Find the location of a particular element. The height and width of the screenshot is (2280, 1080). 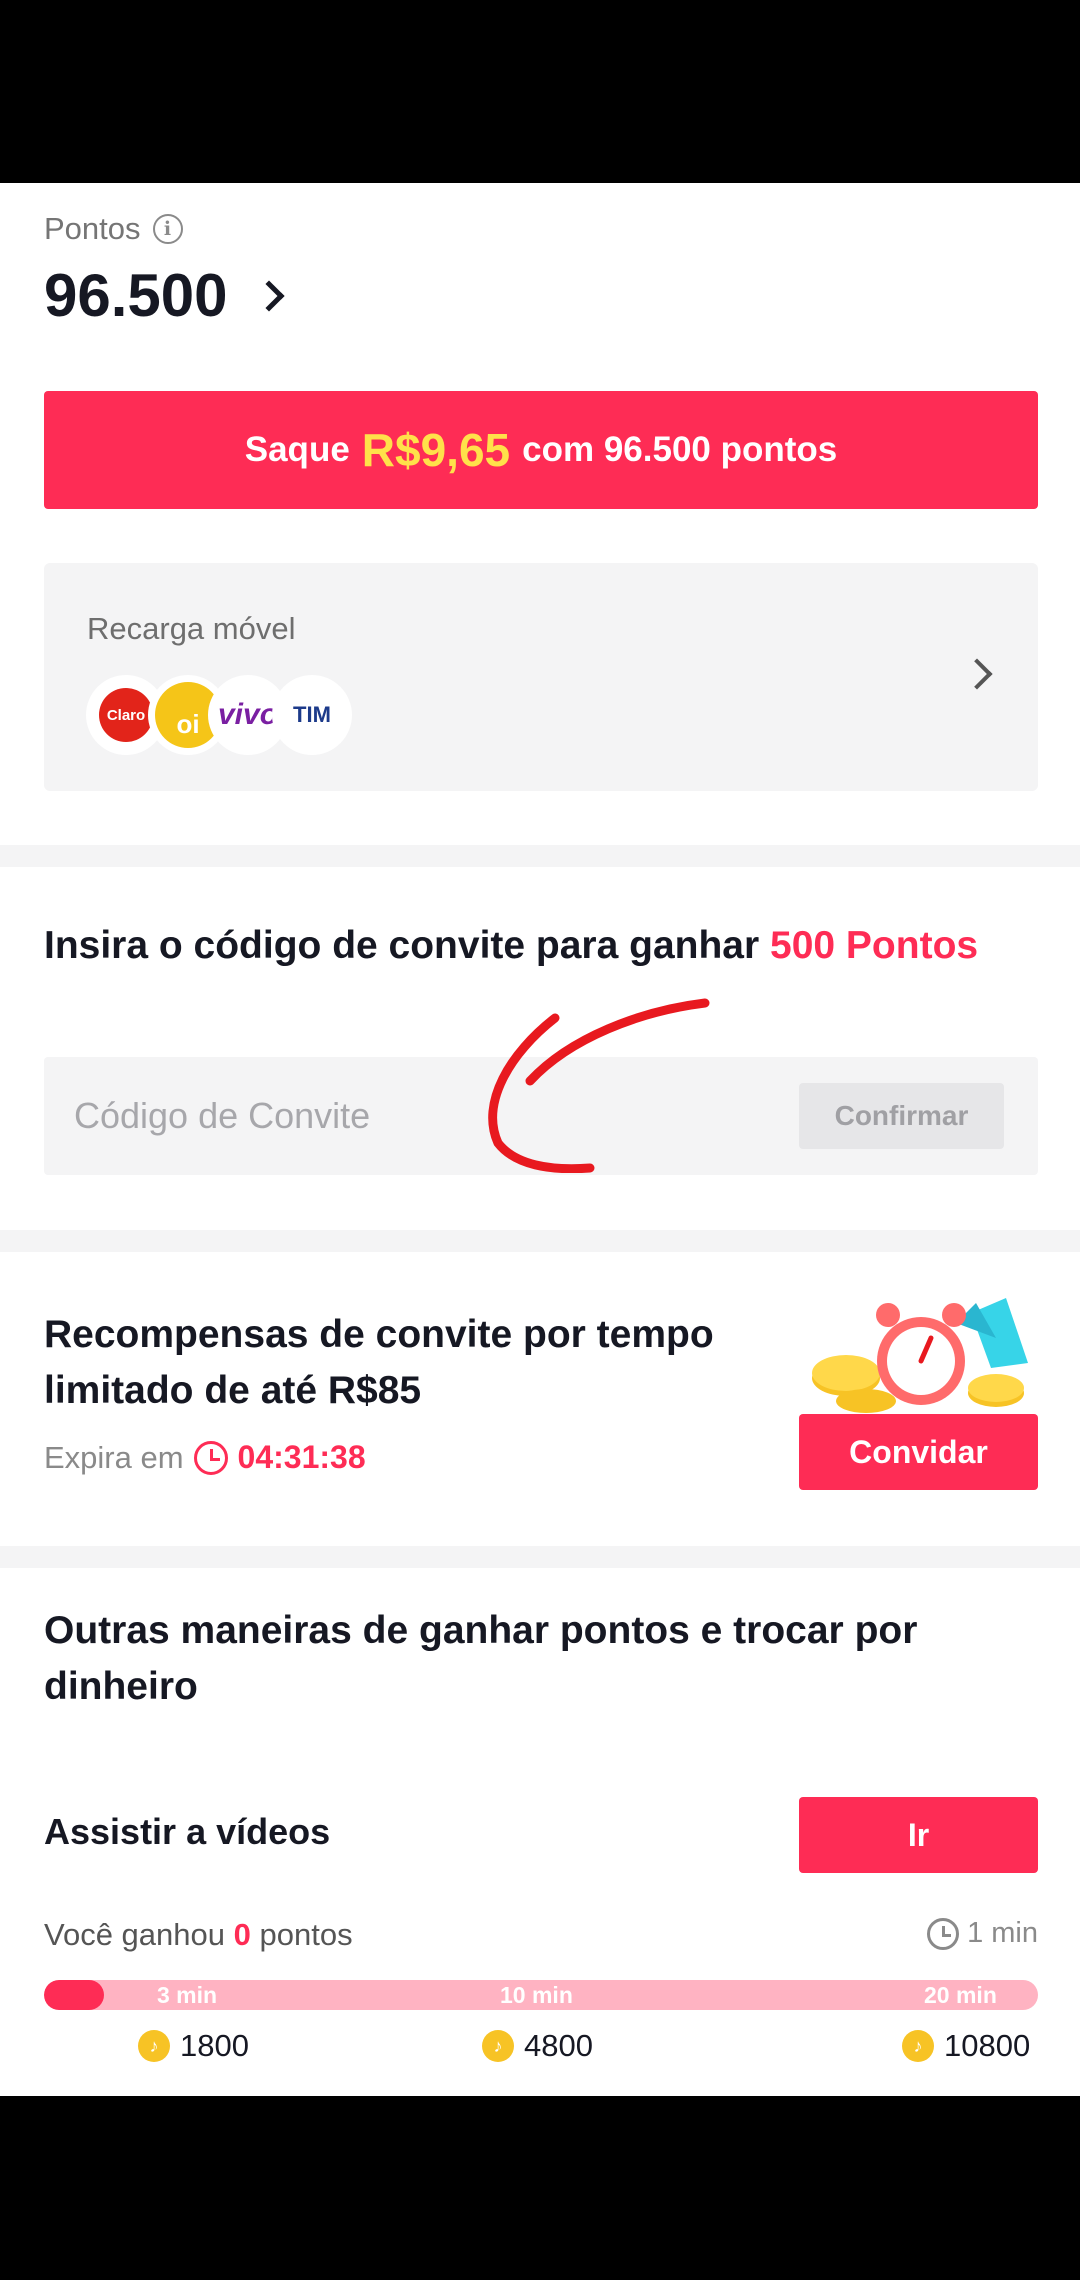

milestone-reward: ♪ 4800 is located at coordinates (537, 2046).